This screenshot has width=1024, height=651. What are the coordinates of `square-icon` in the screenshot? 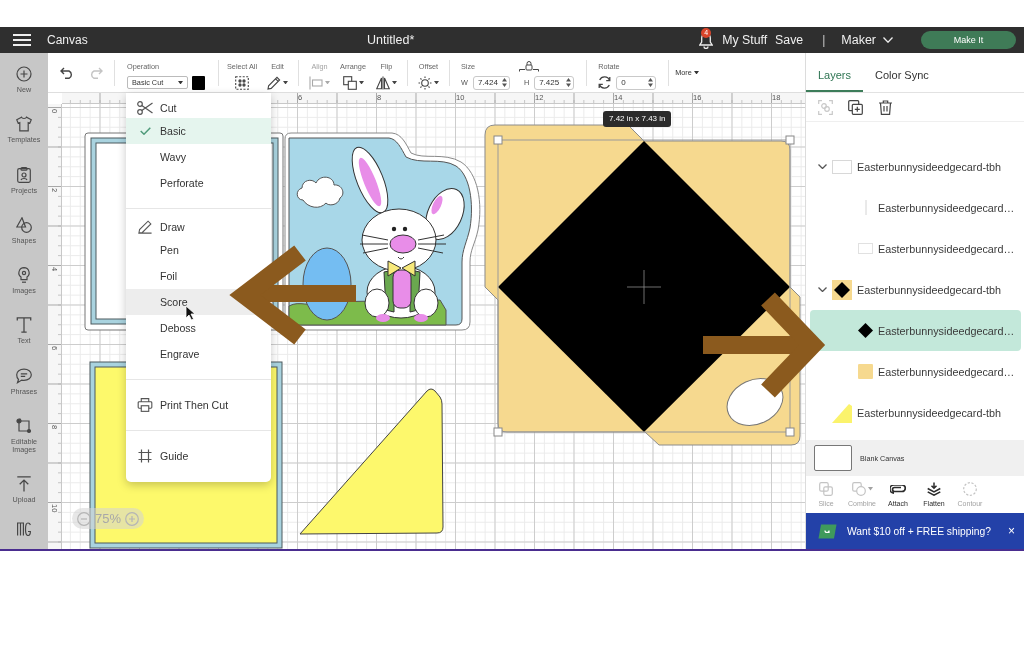 It's located at (865, 371).